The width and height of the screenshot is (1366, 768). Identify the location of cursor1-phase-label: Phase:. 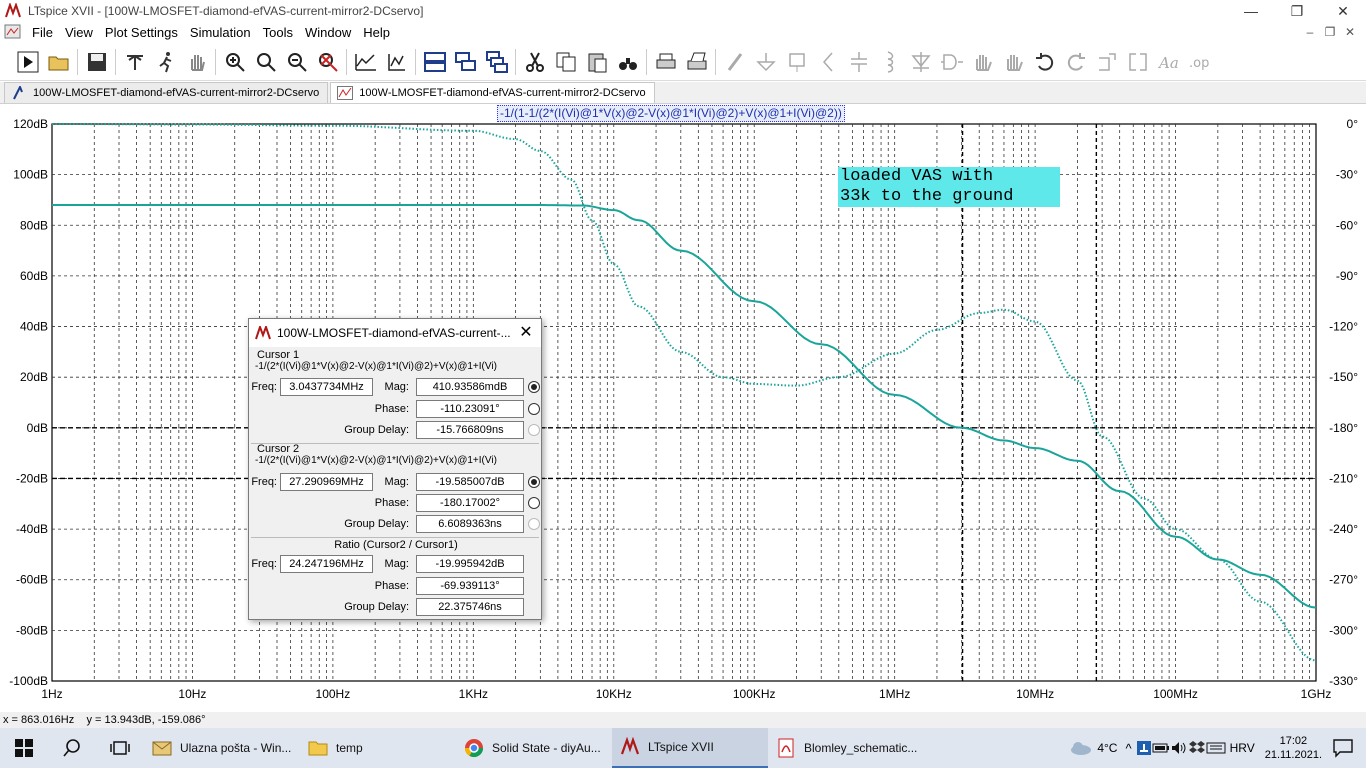
(391, 409).